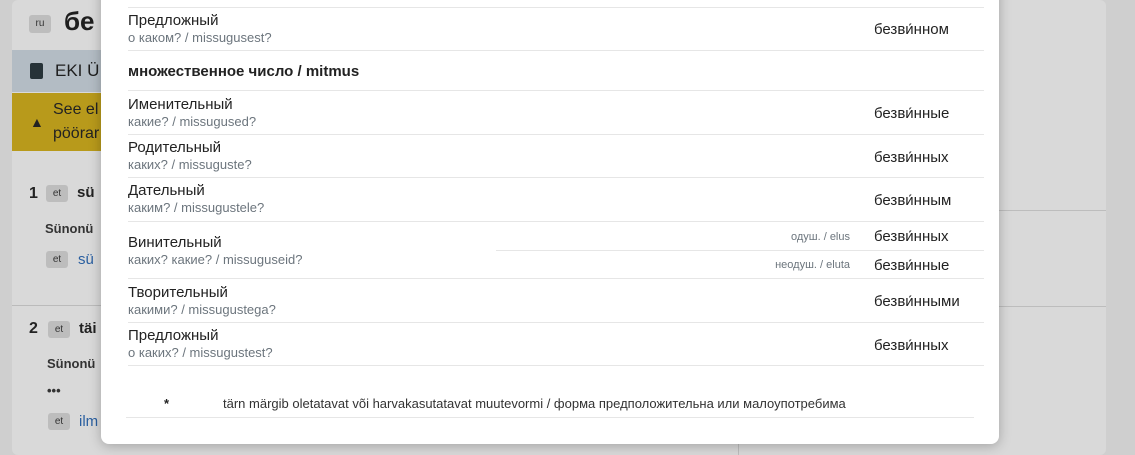 The height and width of the screenshot is (455, 1135). I want to click on warning-text-line2: pöörar, so click(76, 133).